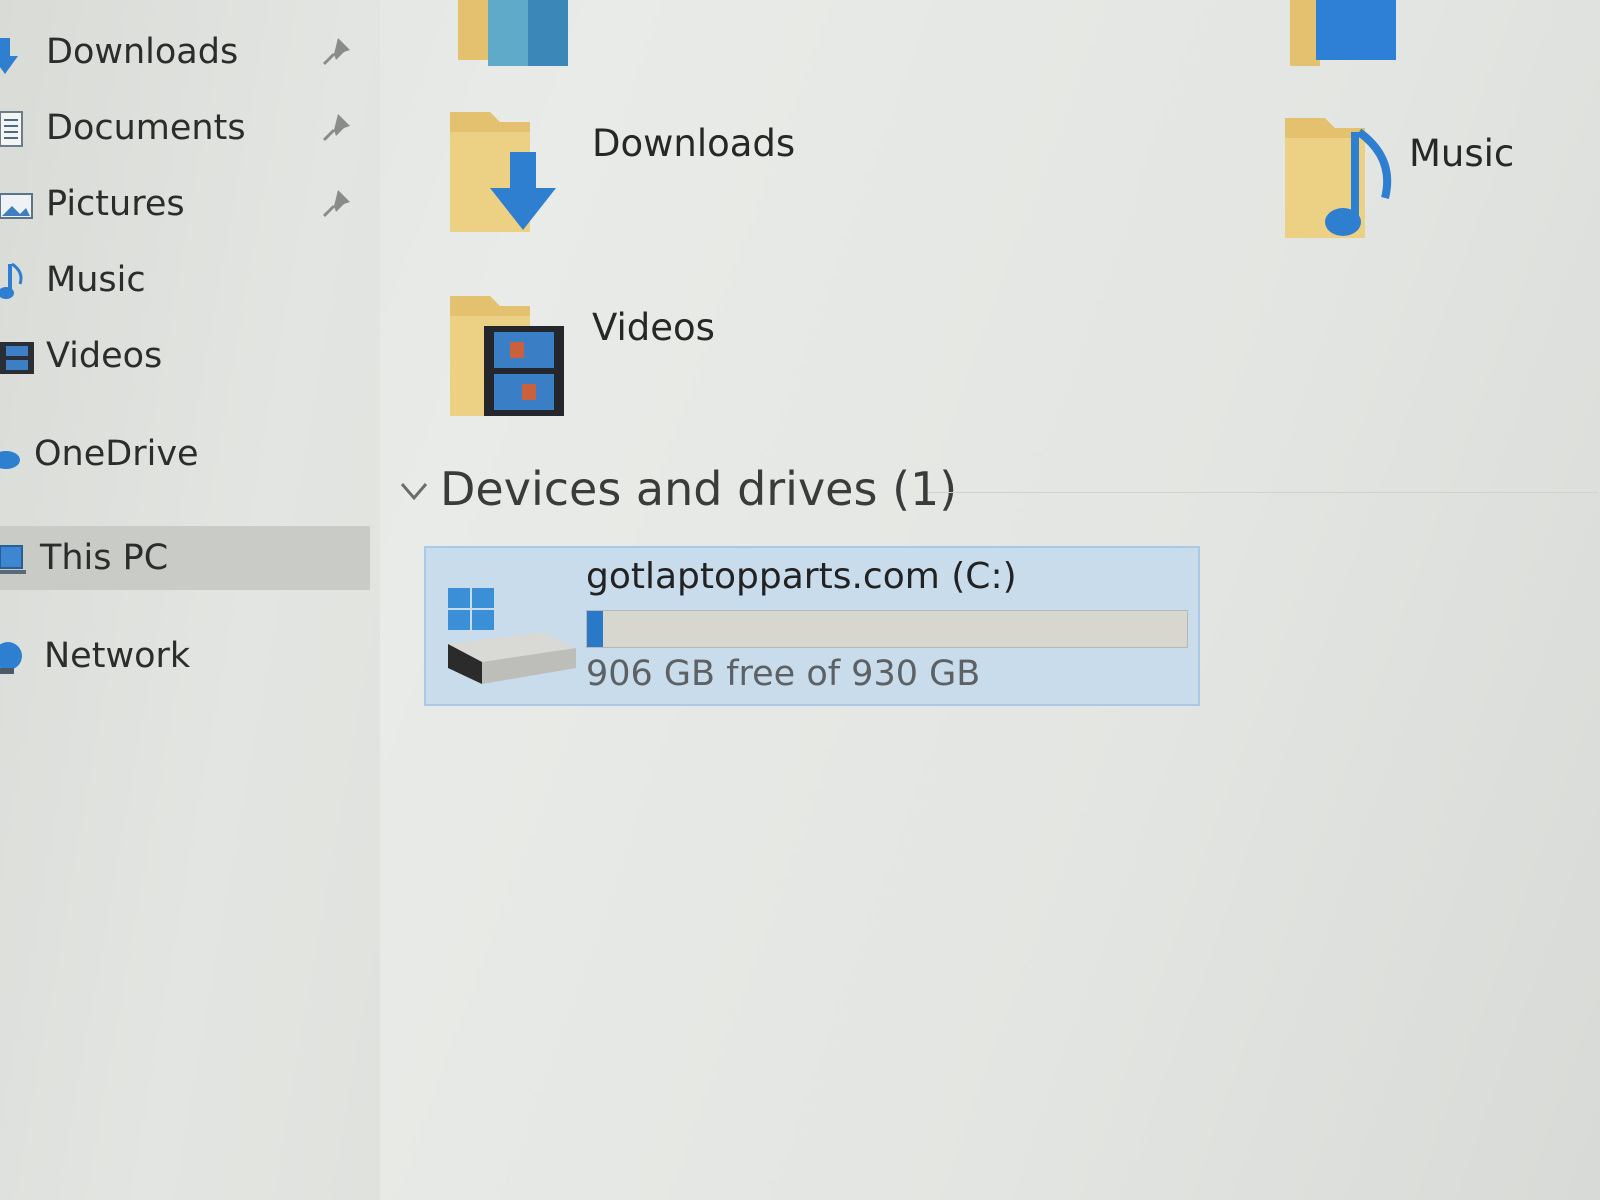 The image size is (1600, 1200). Describe the element at coordinates (660, 361) in the screenshot. I see `folder-videos: Videos` at that location.